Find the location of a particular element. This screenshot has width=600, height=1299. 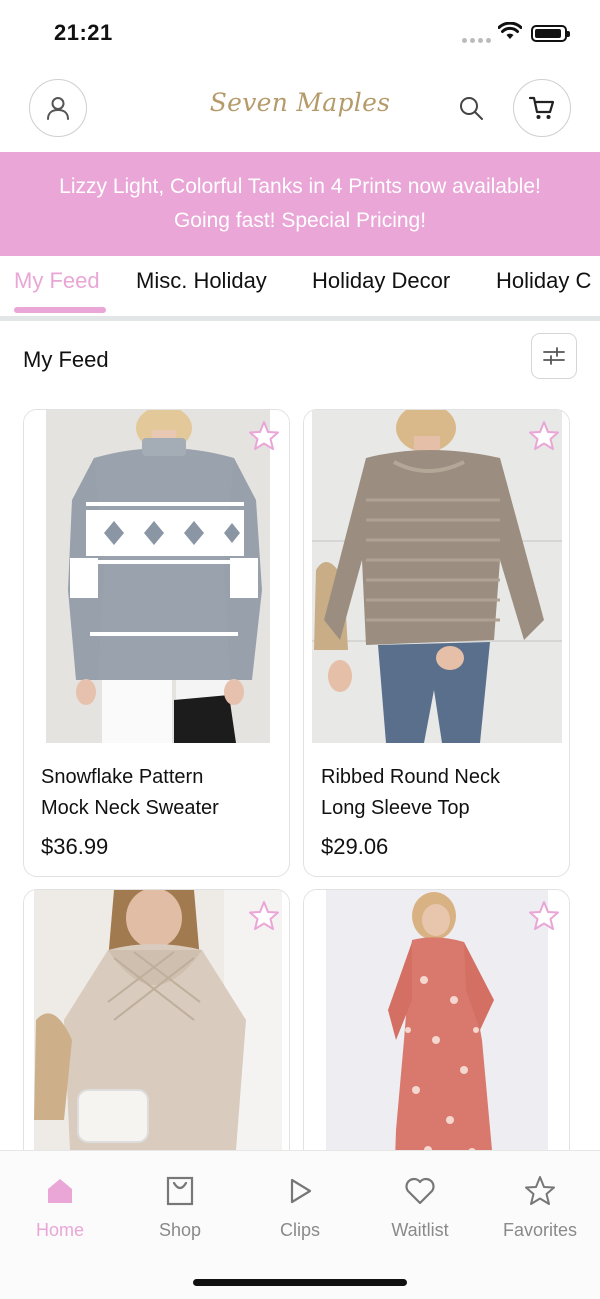

nav-home-label: Home is located at coordinates (59, 1230).